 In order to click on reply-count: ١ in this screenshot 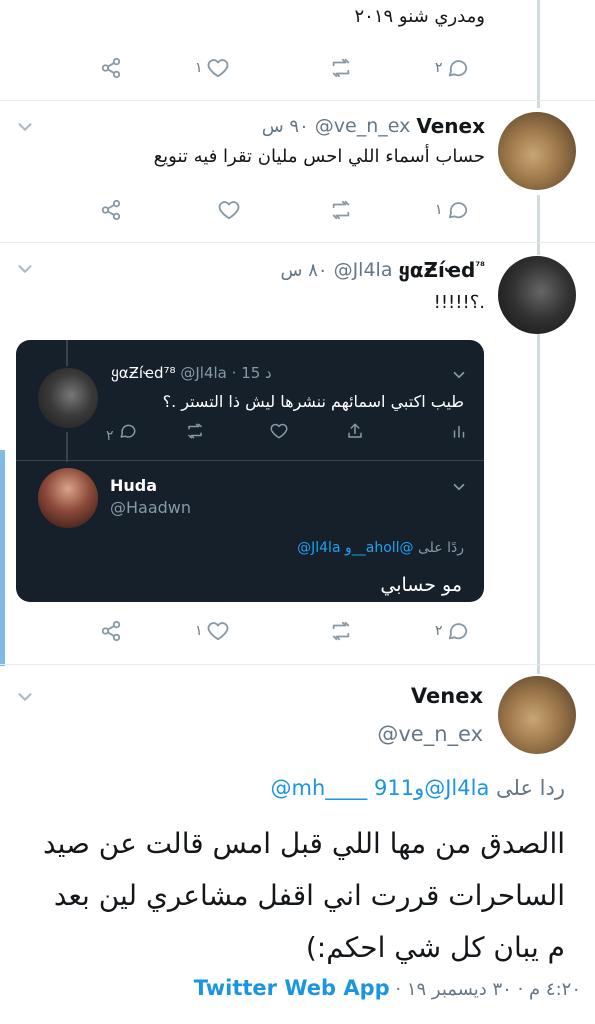, I will do `click(439, 210)`.